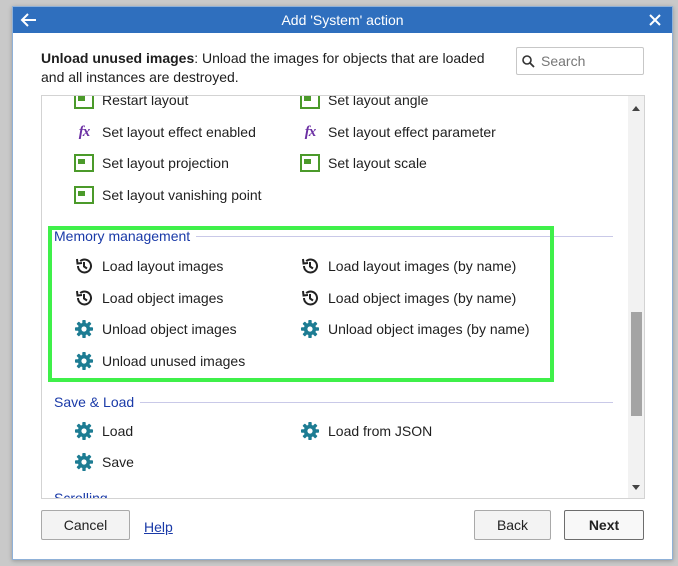  Describe the element at coordinates (122, 236) in the screenshot. I see `section-title: Memory management` at that location.